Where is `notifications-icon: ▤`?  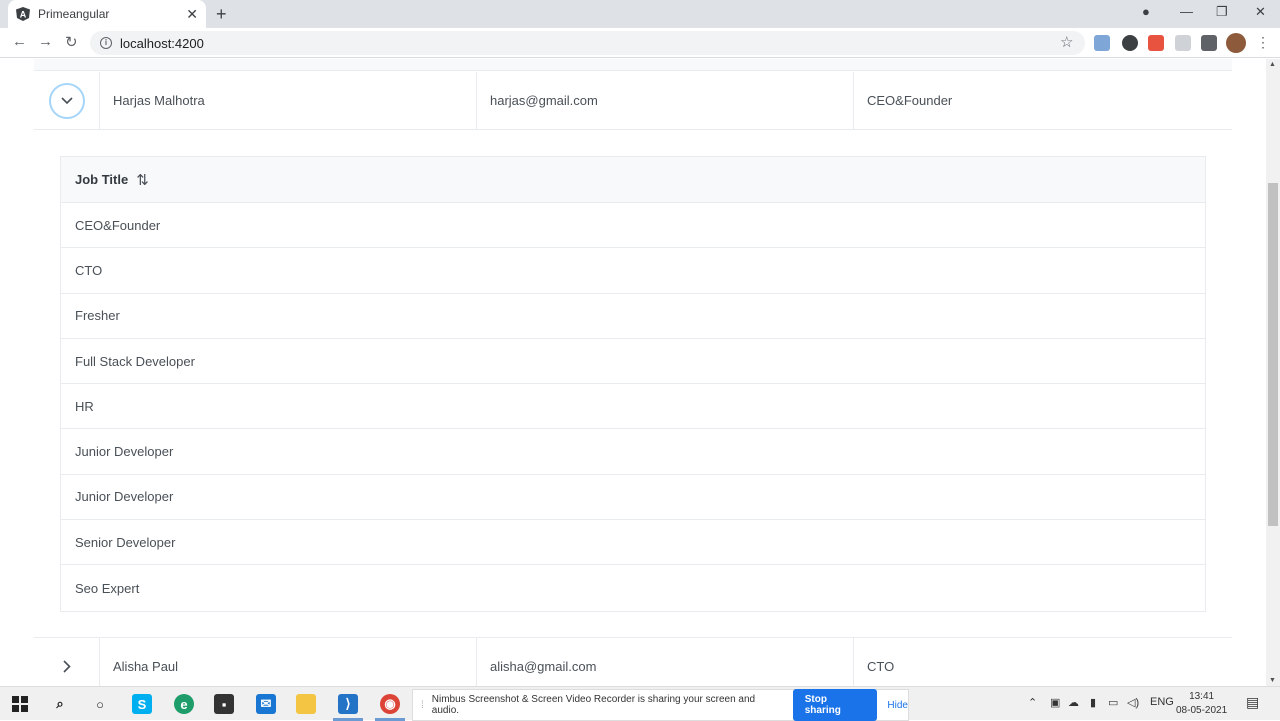
notifications-icon: ▤ is located at coordinates (1252, 702).